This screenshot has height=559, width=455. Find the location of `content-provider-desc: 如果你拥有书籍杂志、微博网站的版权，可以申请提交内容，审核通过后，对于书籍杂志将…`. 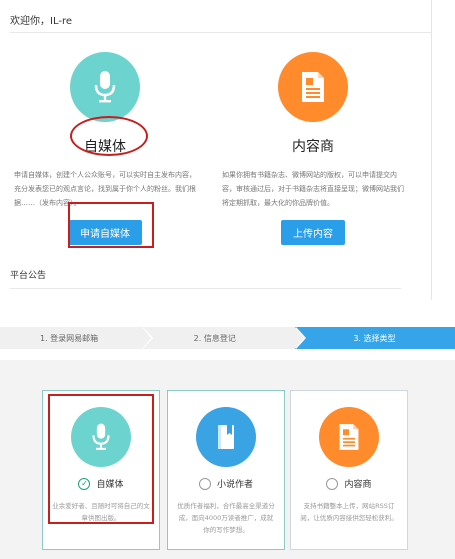

content-provider-desc: 如果你拥有书籍杂志、微博网站的版权，可以申请提交内容，审核通过后，对于书籍杂志将… is located at coordinates (313, 189).